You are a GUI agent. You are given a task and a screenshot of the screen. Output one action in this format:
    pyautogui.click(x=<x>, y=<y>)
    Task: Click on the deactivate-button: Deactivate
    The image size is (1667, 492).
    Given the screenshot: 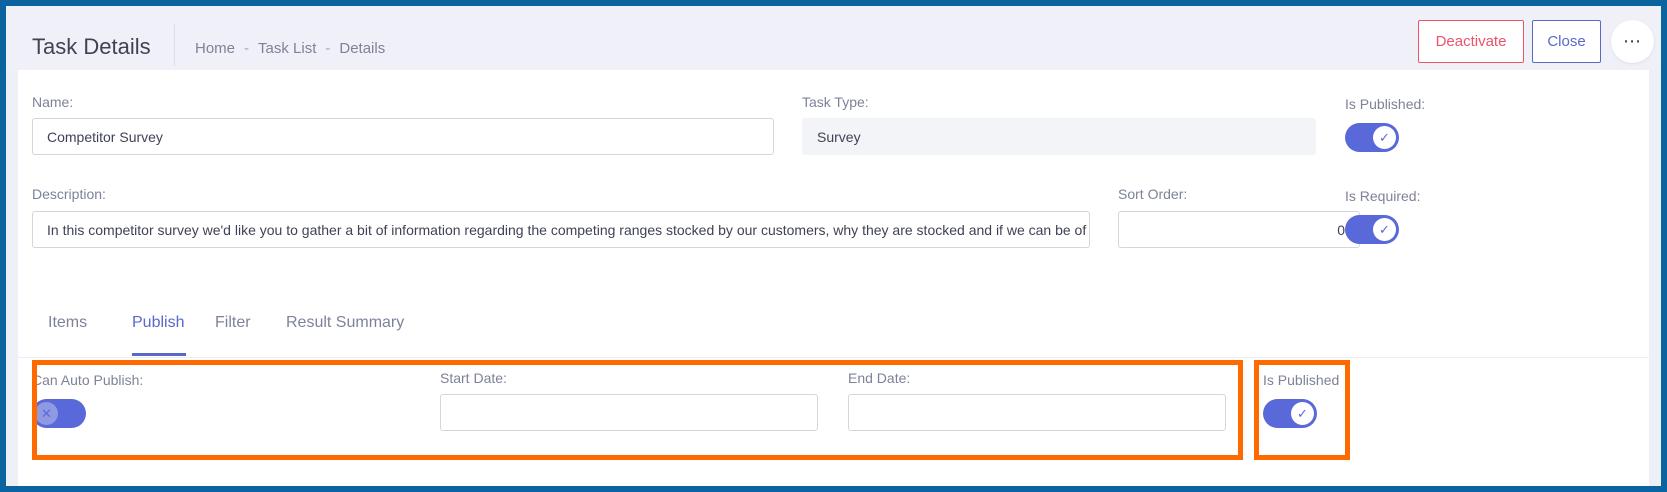 What is the action you would take?
    pyautogui.click(x=1471, y=41)
    